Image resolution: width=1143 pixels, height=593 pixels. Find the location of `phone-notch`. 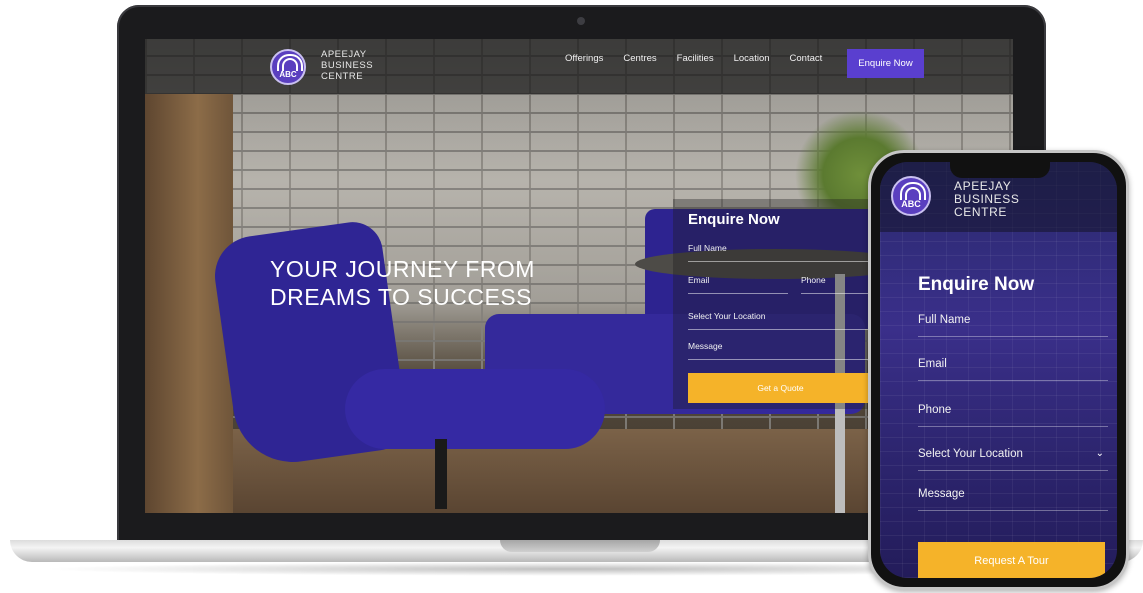

phone-notch is located at coordinates (1000, 170).